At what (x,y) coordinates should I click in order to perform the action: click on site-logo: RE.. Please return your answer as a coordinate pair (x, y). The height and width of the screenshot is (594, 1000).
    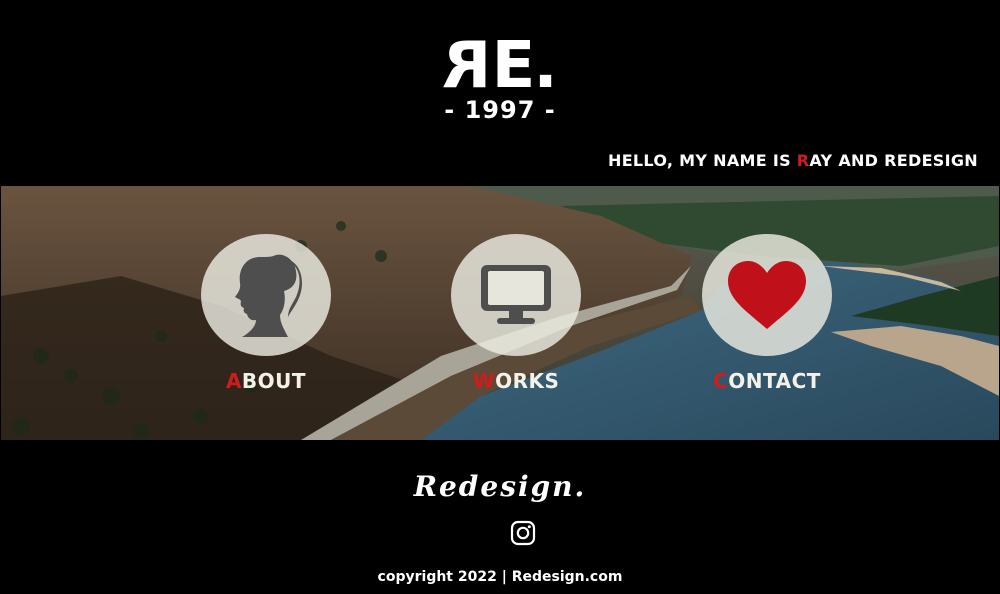
    Looking at the image, I should click on (500, 66).